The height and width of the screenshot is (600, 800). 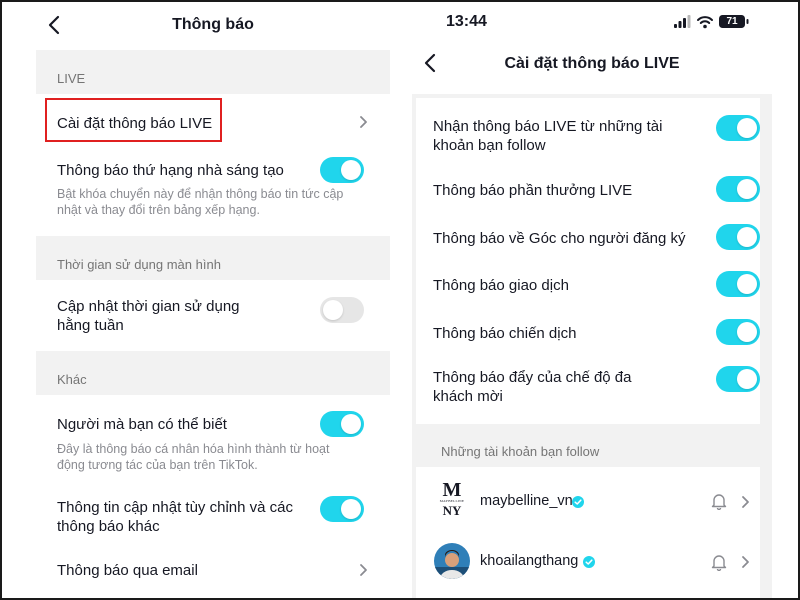 What do you see at coordinates (213, 572) in the screenshot?
I see `email-notifications-row: Thông báo qua email` at bounding box center [213, 572].